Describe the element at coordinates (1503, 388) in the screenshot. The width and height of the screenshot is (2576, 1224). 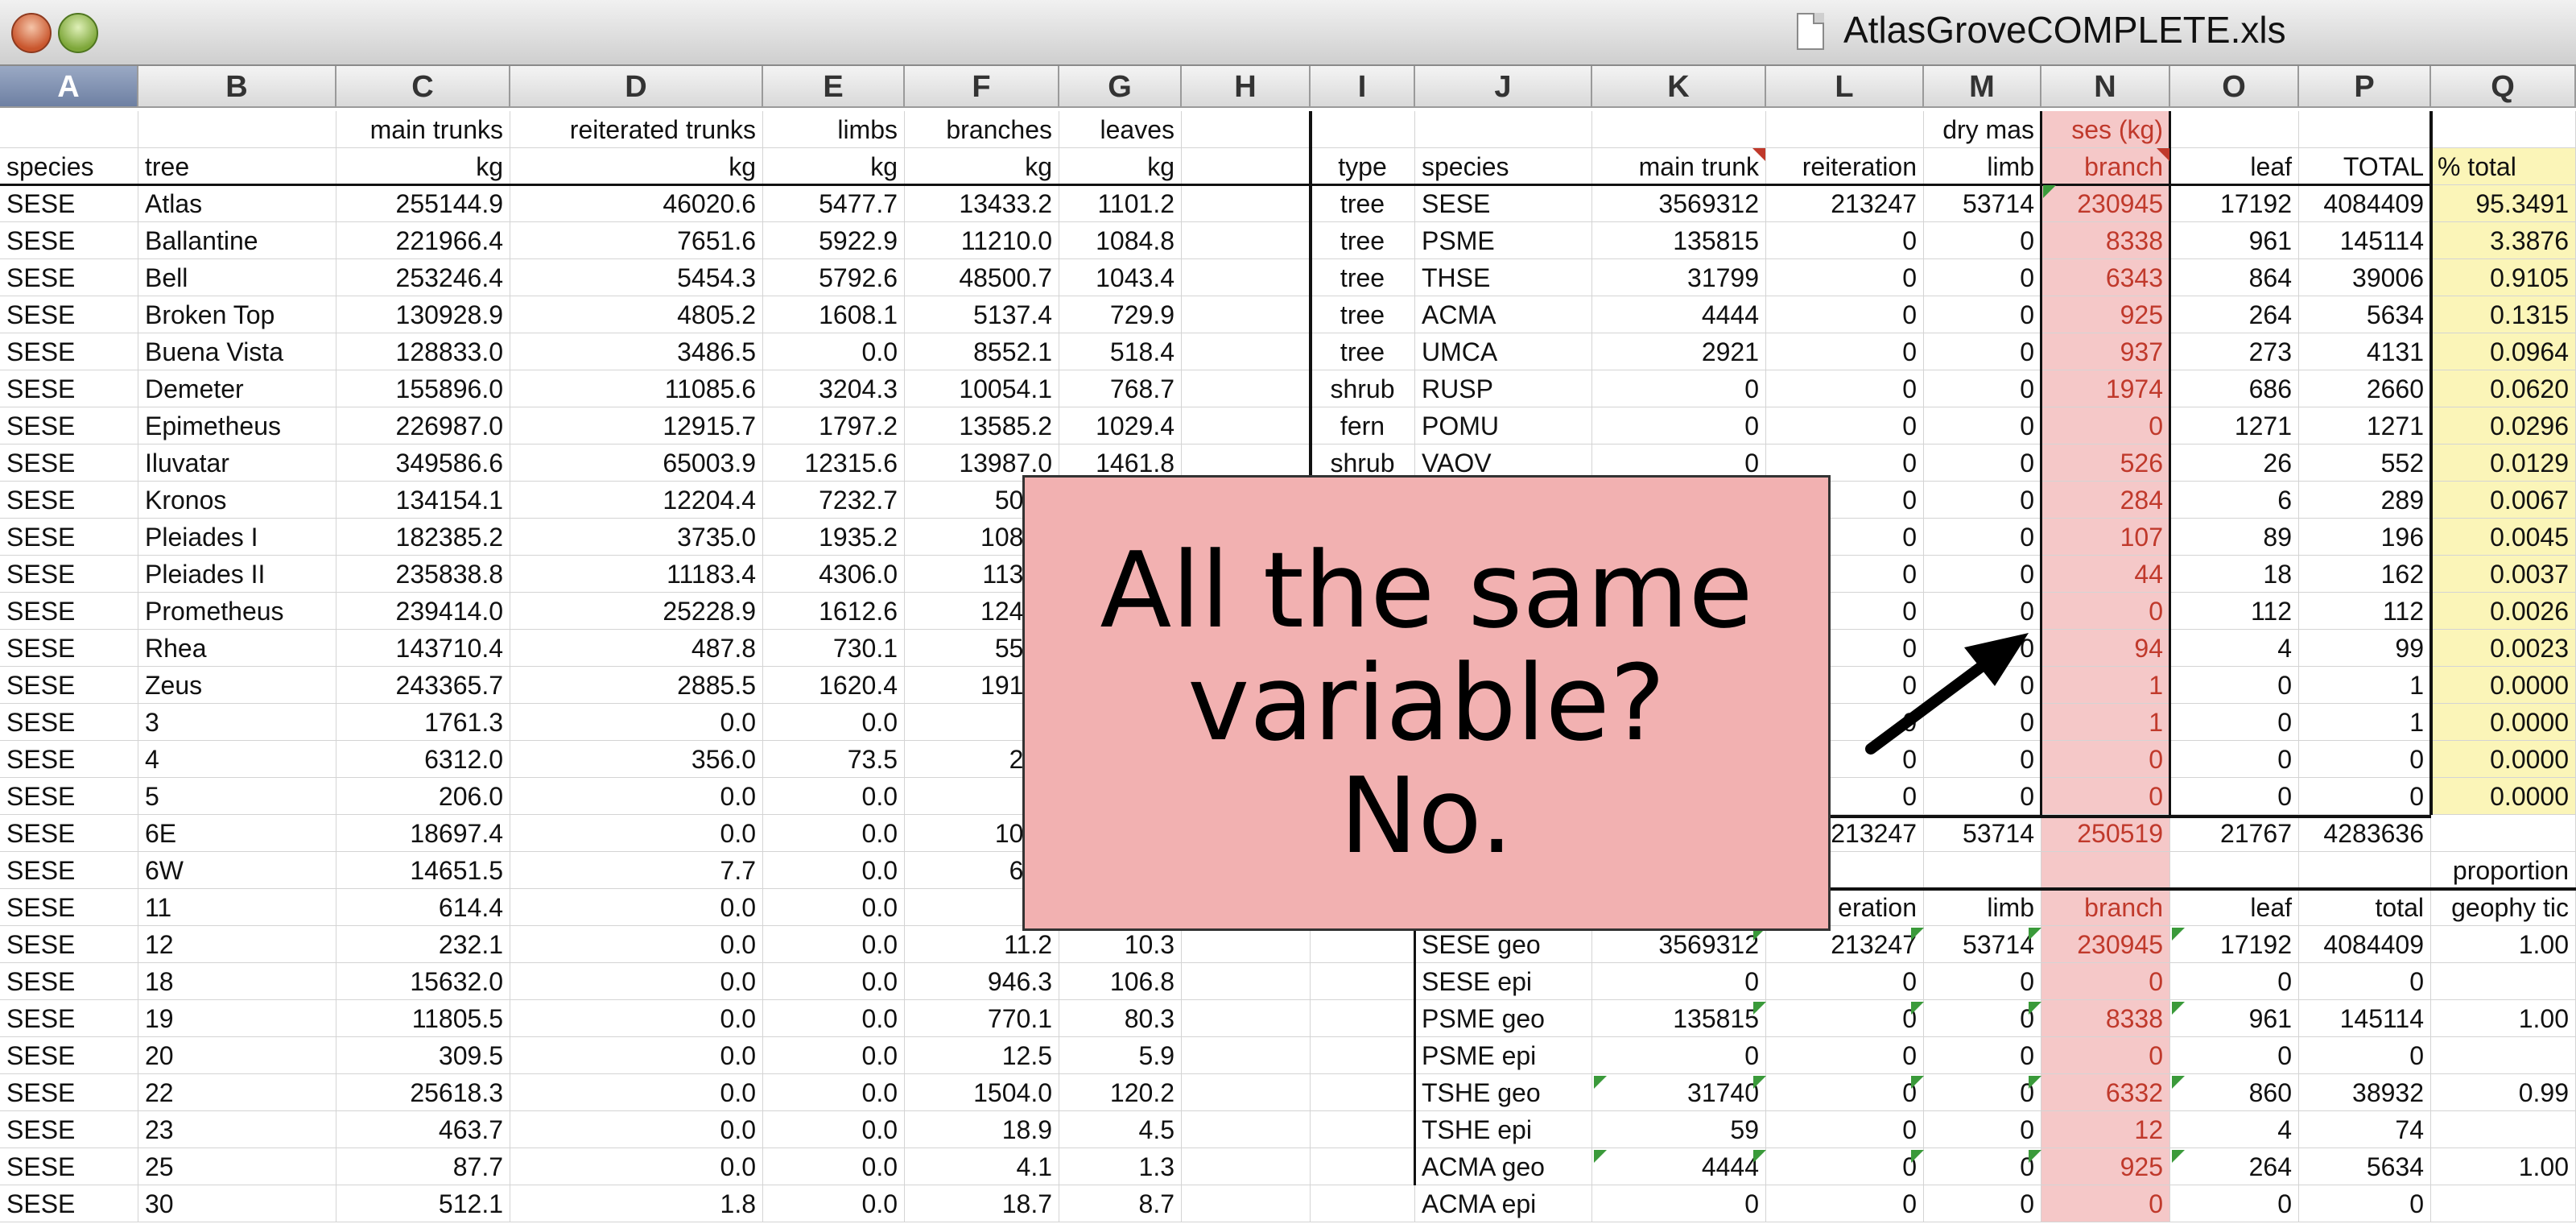
I see `data-cell: RUSP` at that location.